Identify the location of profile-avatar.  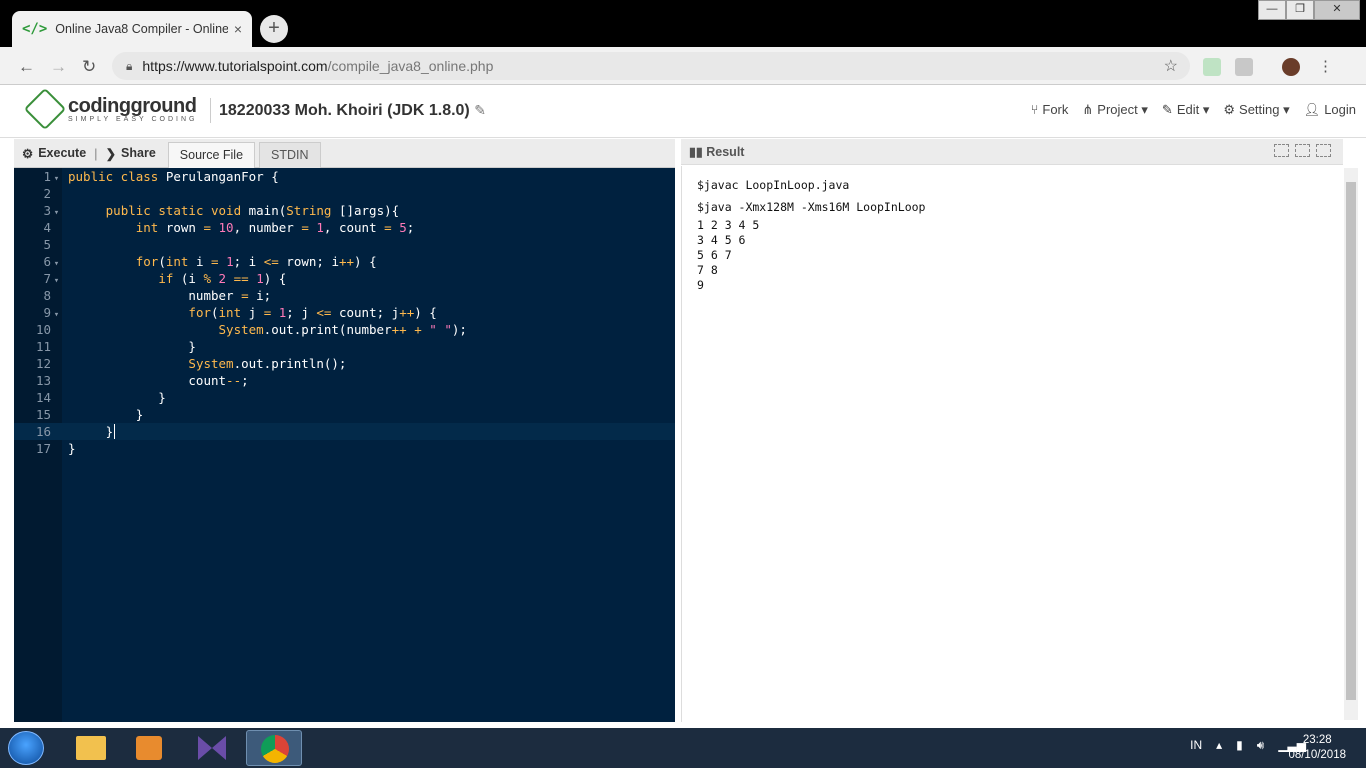
(1291, 67).